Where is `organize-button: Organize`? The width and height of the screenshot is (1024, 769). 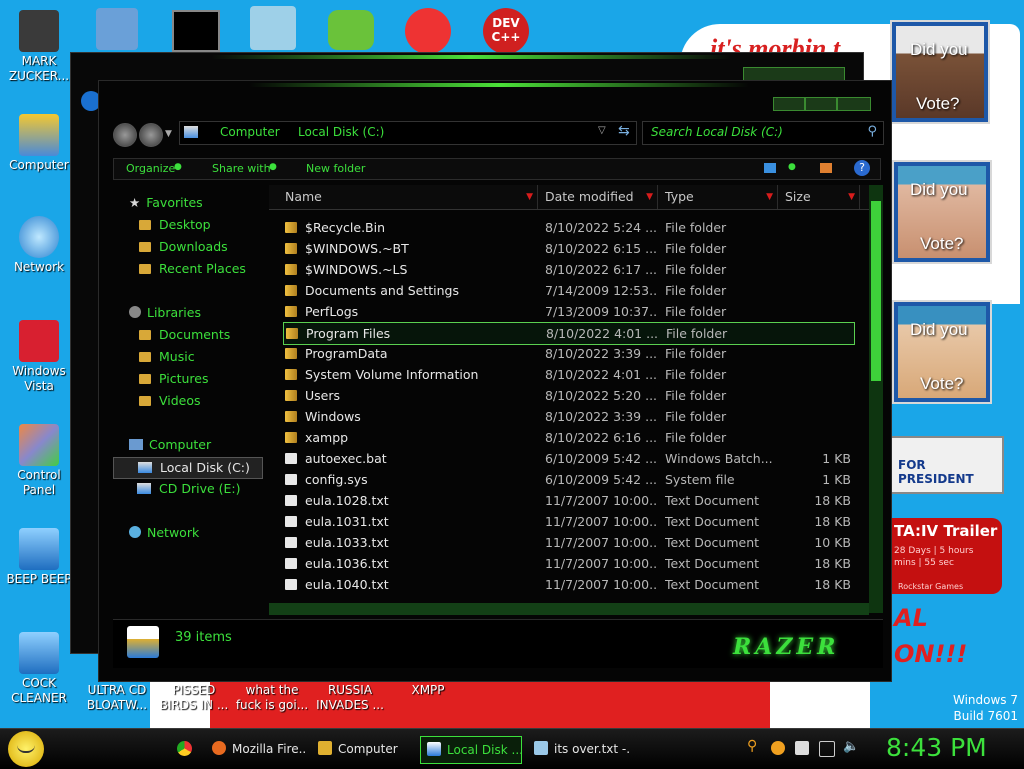 organize-button: Organize is located at coordinates (150, 168).